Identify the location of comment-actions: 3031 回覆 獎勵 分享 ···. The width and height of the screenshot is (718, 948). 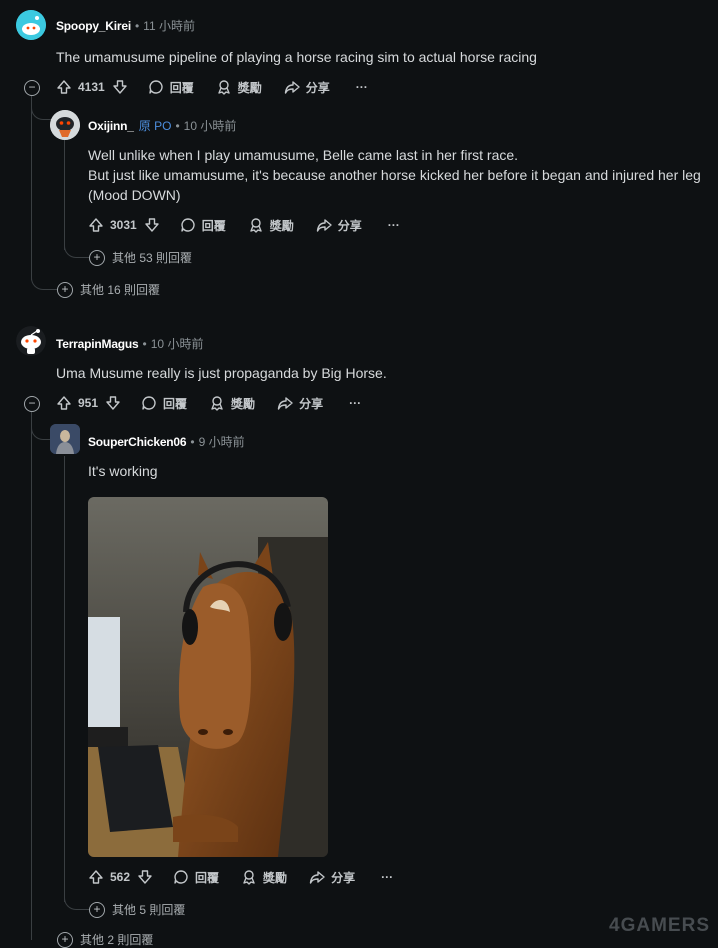
(244, 225).